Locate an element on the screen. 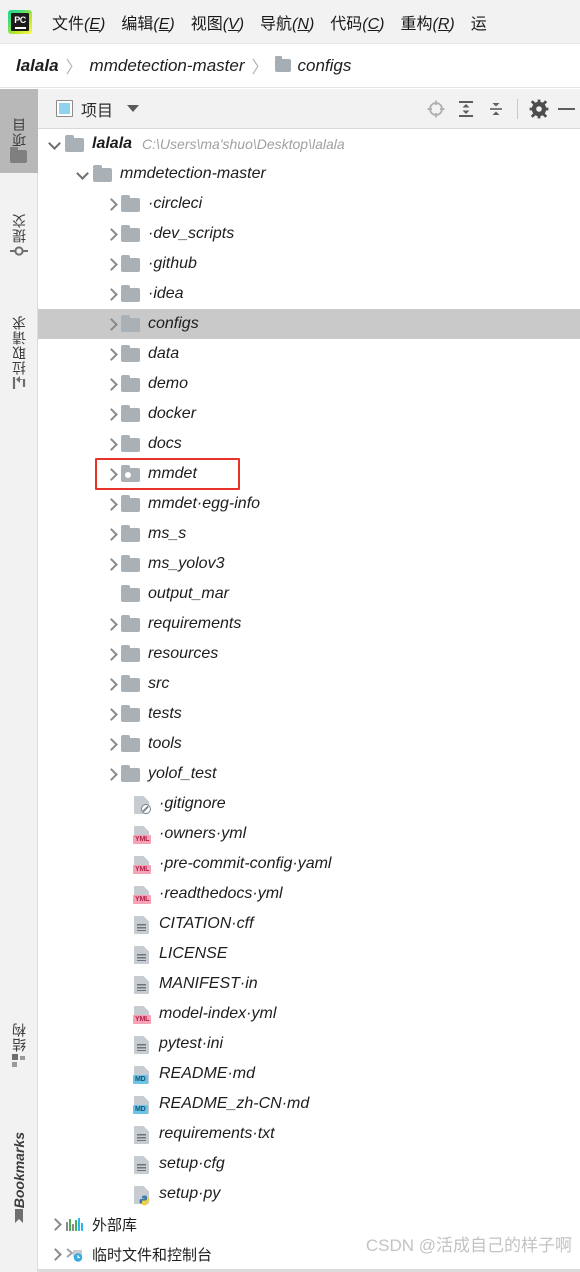  minimize-icon is located at coordinates (565, 109).